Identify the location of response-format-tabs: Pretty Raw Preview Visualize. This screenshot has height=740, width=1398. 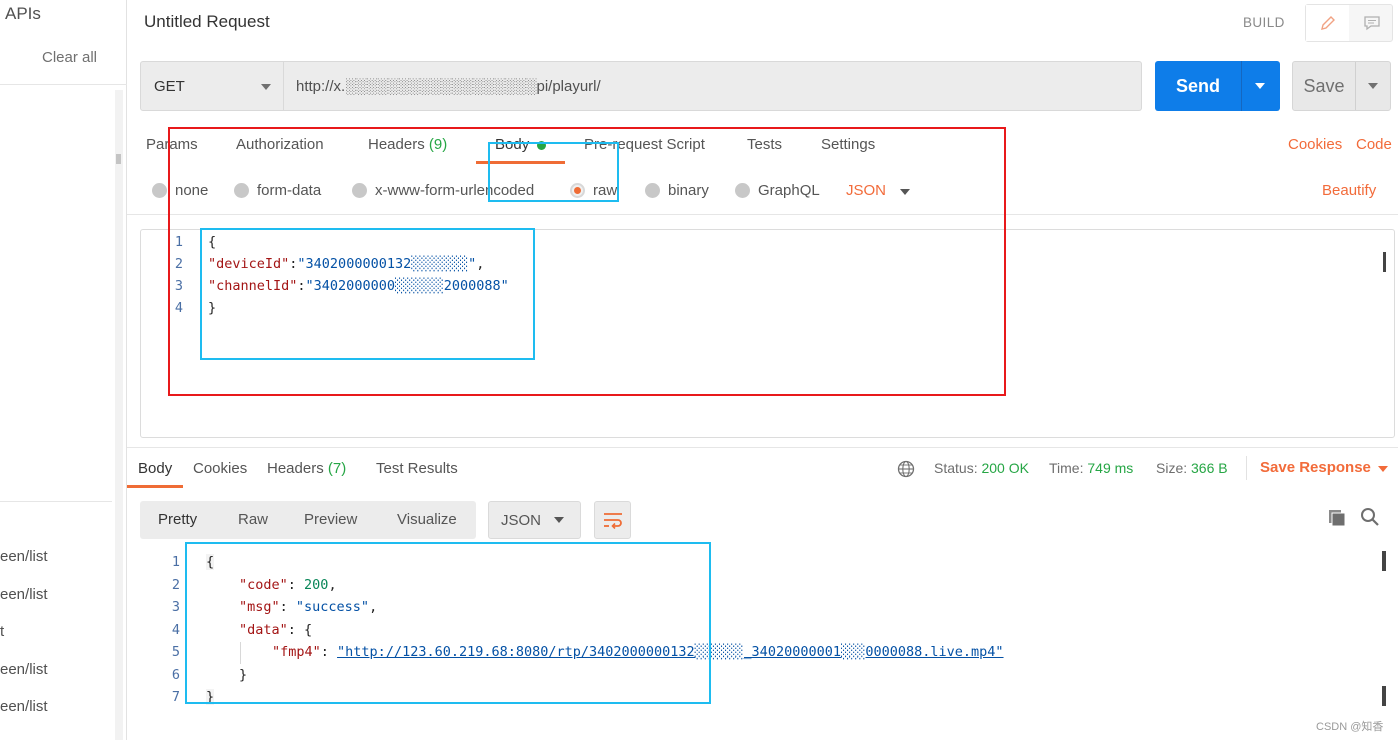
(308, 520).